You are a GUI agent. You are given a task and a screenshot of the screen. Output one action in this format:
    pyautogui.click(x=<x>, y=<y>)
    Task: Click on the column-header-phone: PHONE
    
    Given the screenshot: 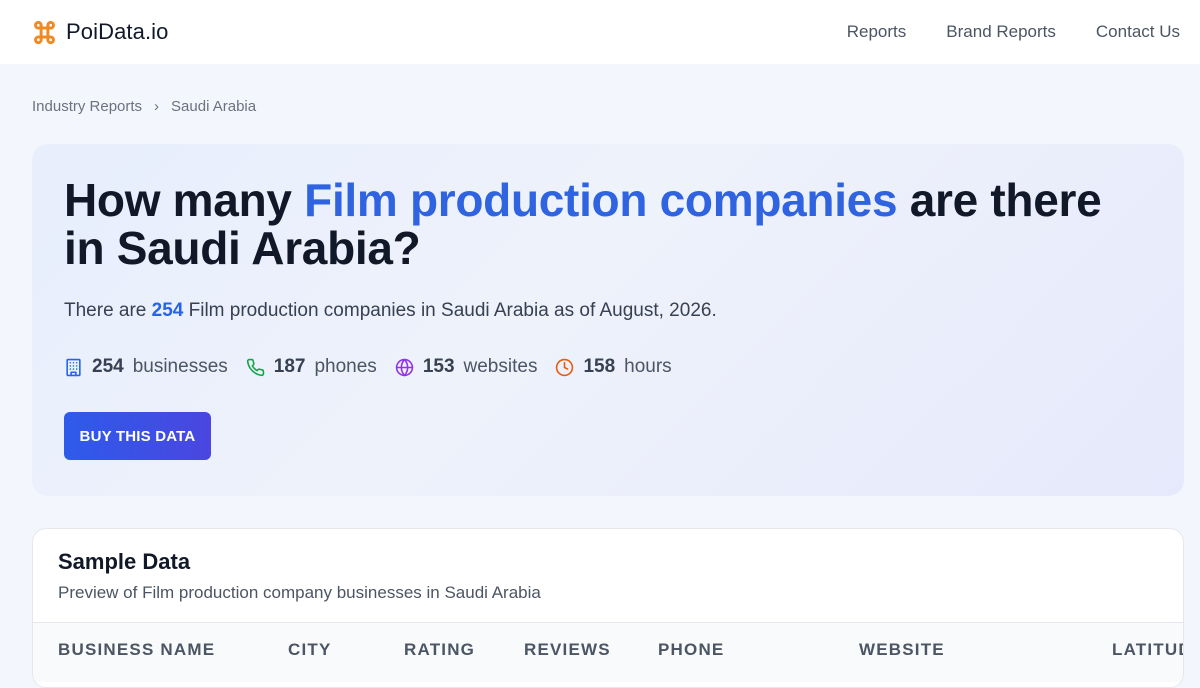 What is the action you would take?
    pyautogui.click(x=691, y=650)
    